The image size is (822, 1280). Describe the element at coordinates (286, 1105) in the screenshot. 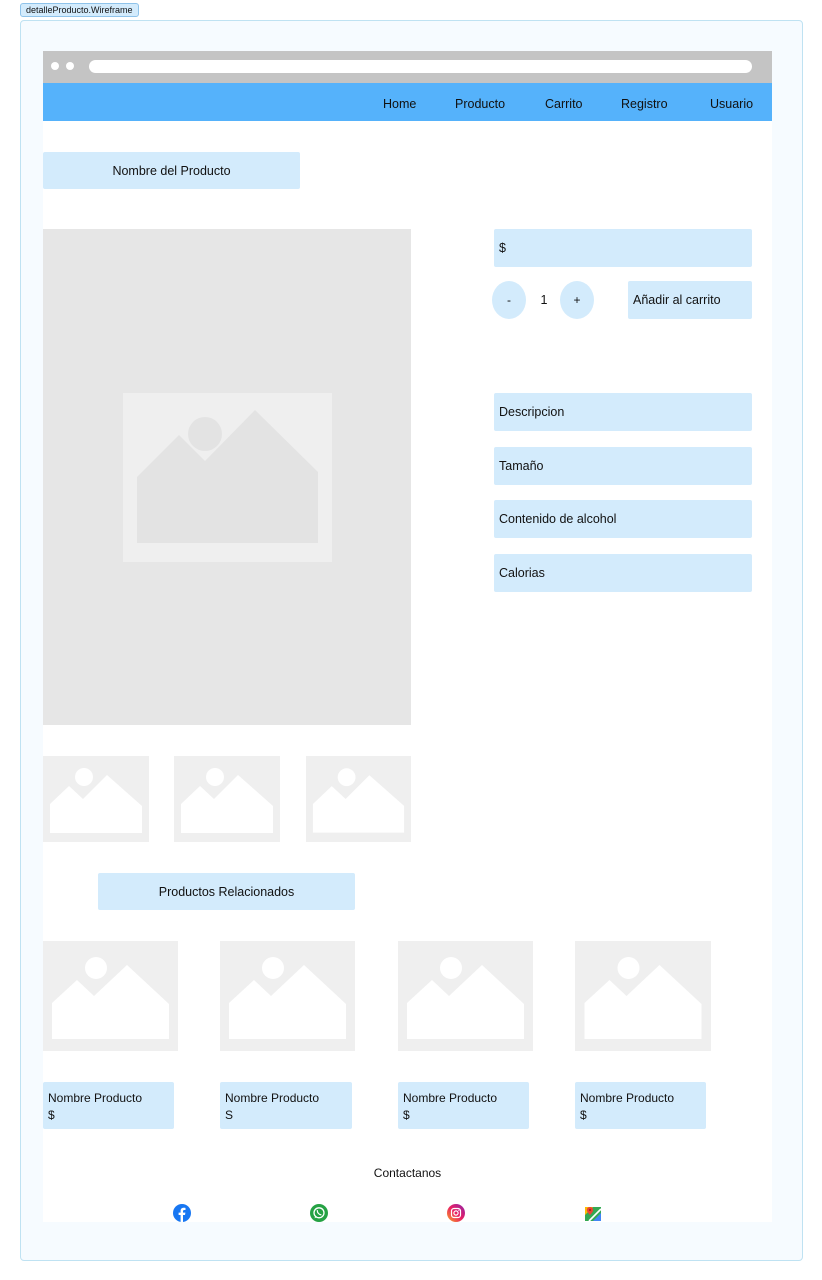

I see `related-product-info: Nombre Producto S` at that location.